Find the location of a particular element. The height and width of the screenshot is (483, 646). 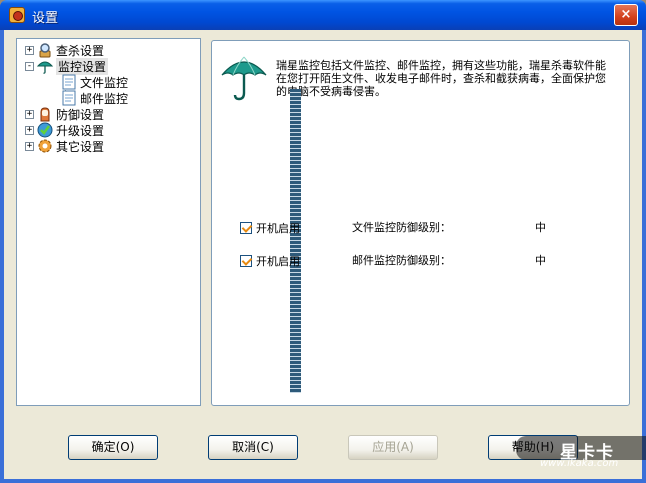

tree-item-label: 文件监控 is located at coordinates (104, 82).